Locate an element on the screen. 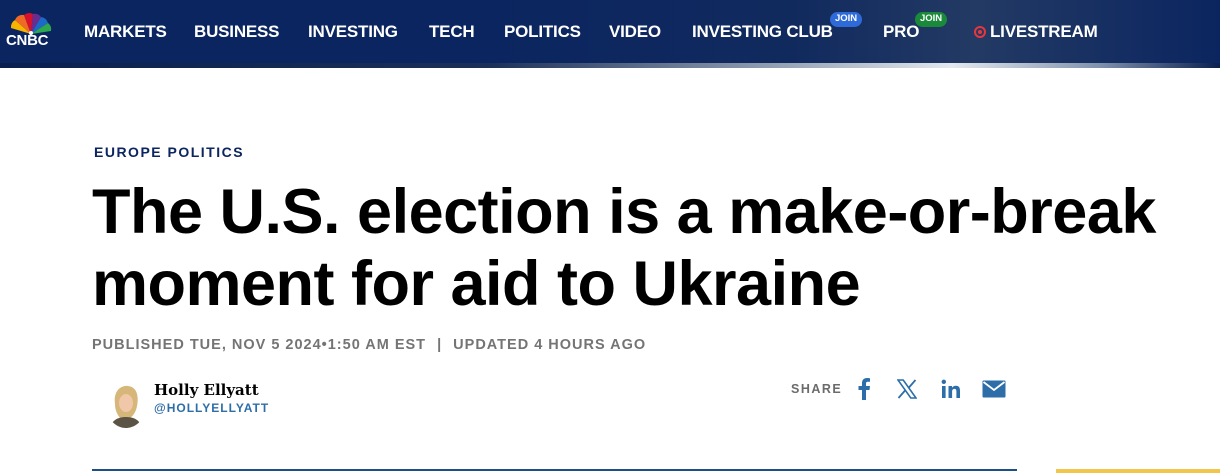 The width and height of the screenshot is (1220, 473). author-handle: @HOLLYELLYATT is located at coordinates (211, 408).